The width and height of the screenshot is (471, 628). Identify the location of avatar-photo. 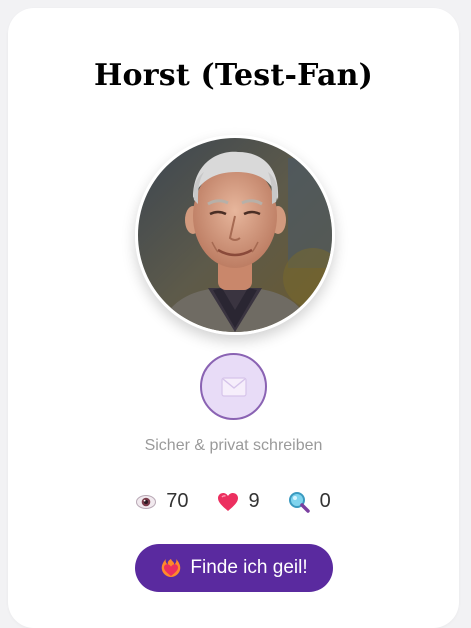
(235, 235).